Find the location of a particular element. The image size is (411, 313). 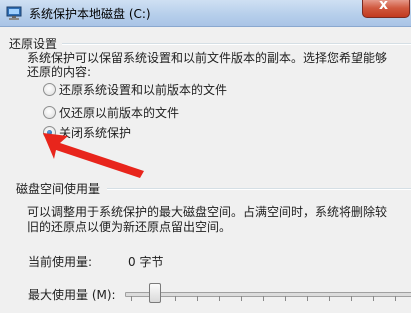

computer-icon is located at coordinates (14, 13).